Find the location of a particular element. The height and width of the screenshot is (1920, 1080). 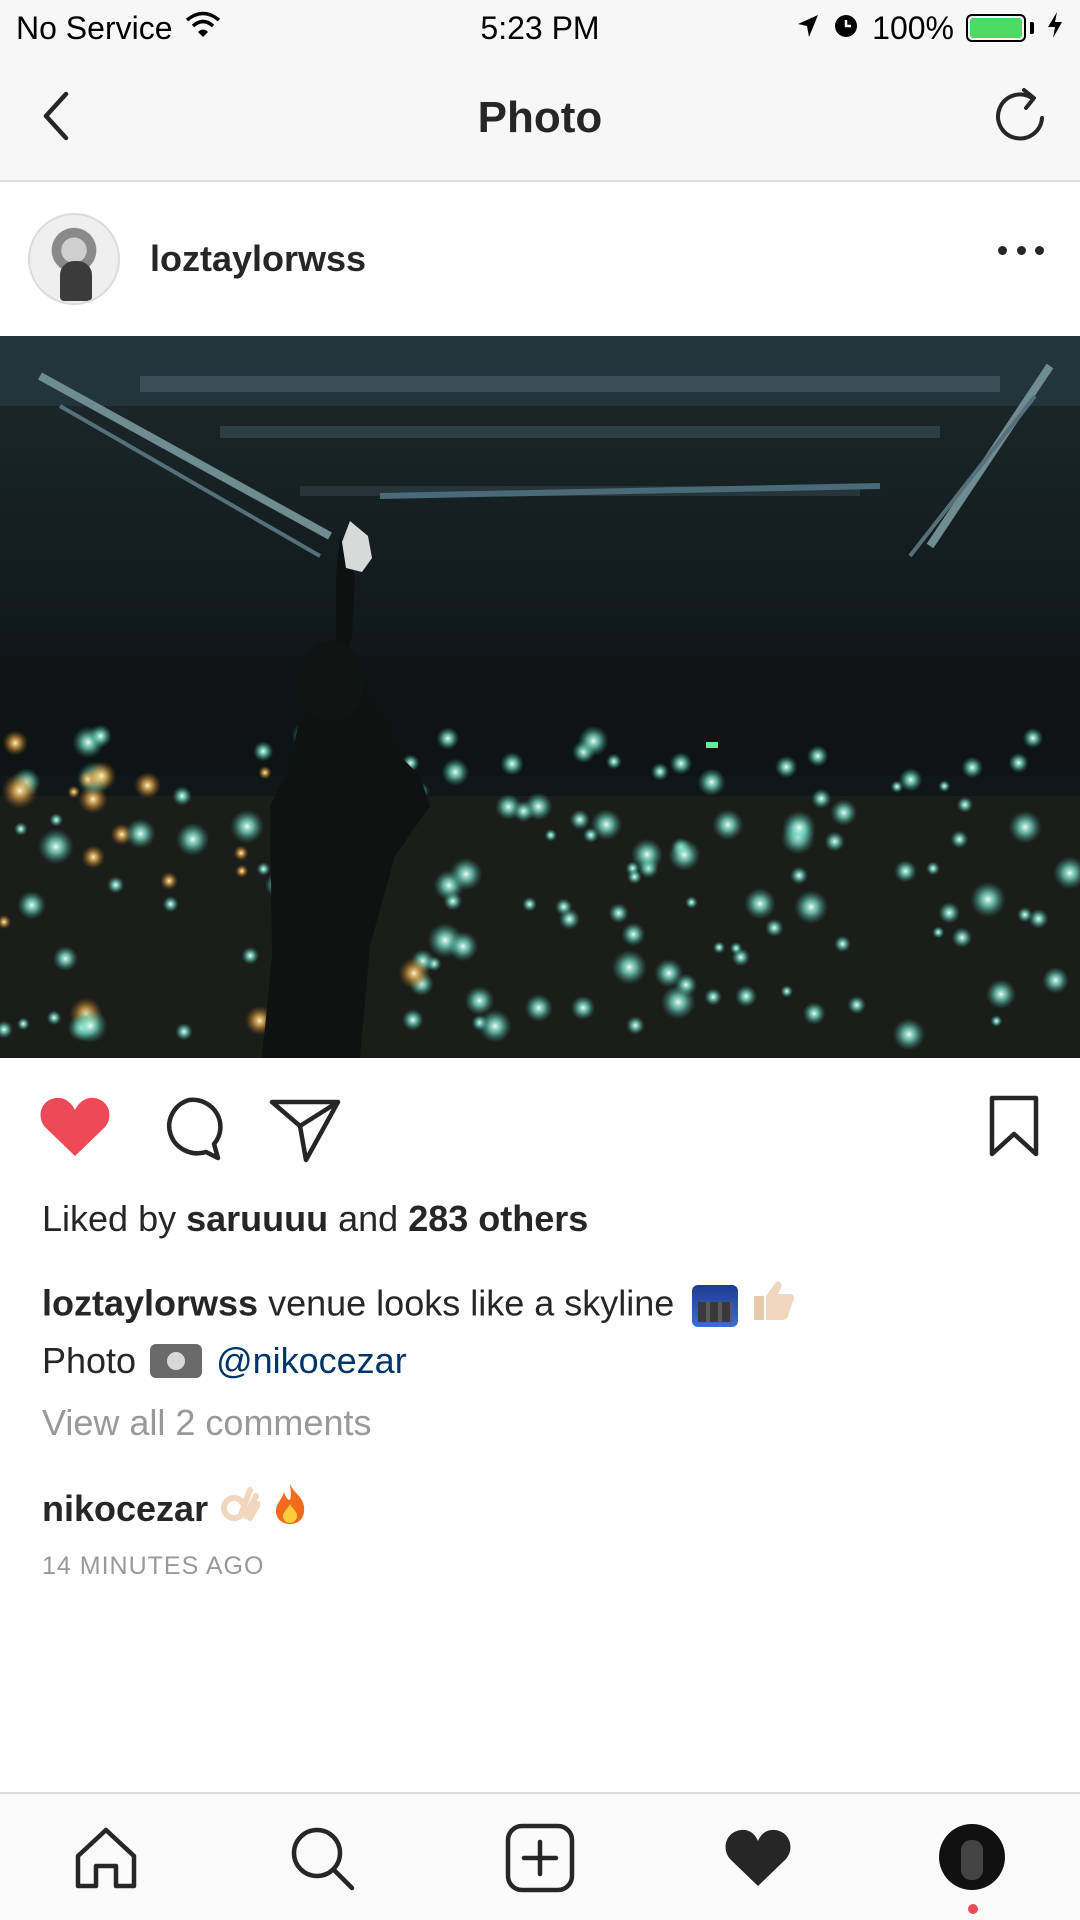

refresh-icon is located at coordinates (1020, 116).